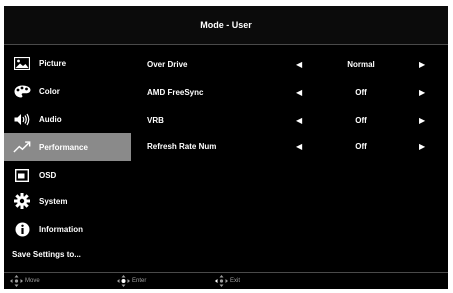 The image size is (453, 293). What do you see at coordinates (292, 65) in the screenshot?
I see `setting-row-over-drive: Over Drive ◀ Normal ▶` at bounding box center [292, 65].